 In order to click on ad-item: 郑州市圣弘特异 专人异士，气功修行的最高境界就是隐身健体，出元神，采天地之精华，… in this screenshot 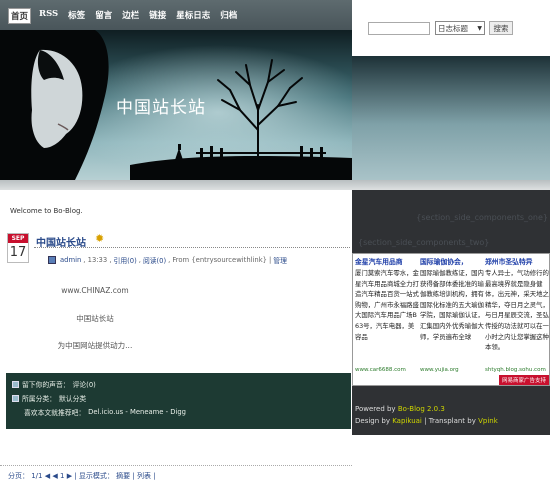, I will do `click(517, 304)`.